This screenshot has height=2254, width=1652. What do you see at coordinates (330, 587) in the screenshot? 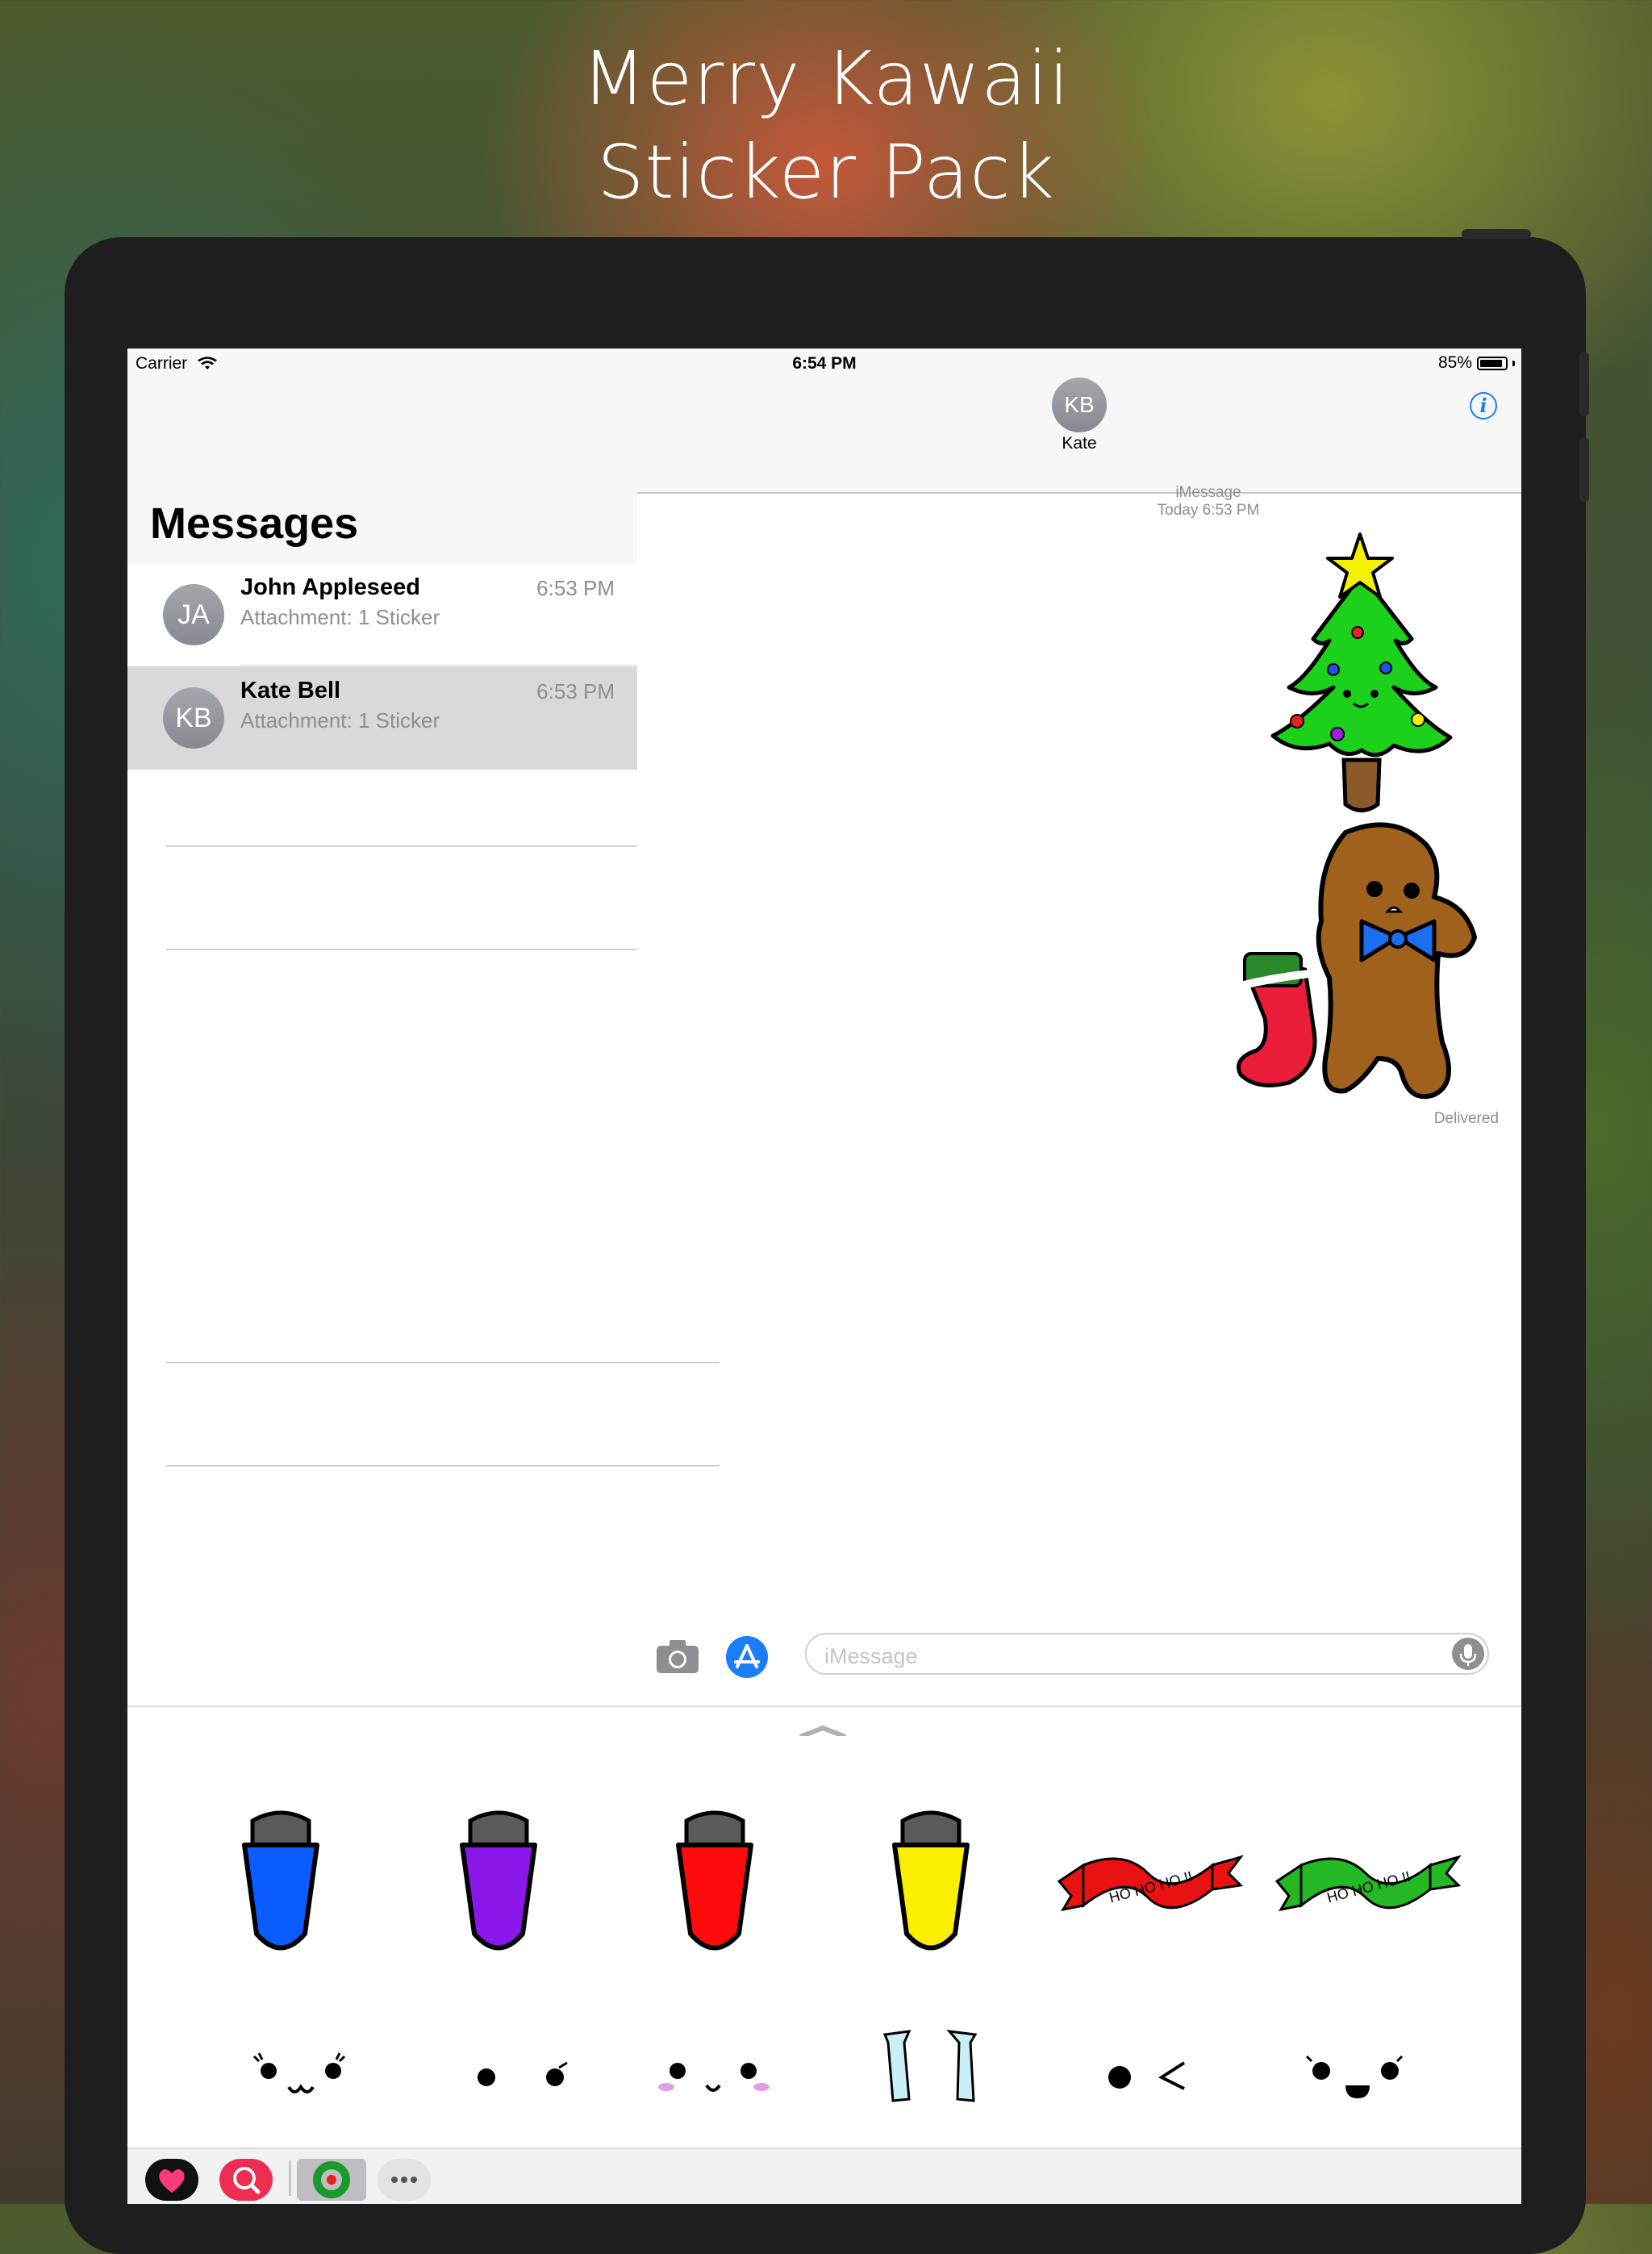
I see `conversation-name: John Appleseed` at bounding box center [330, 587].